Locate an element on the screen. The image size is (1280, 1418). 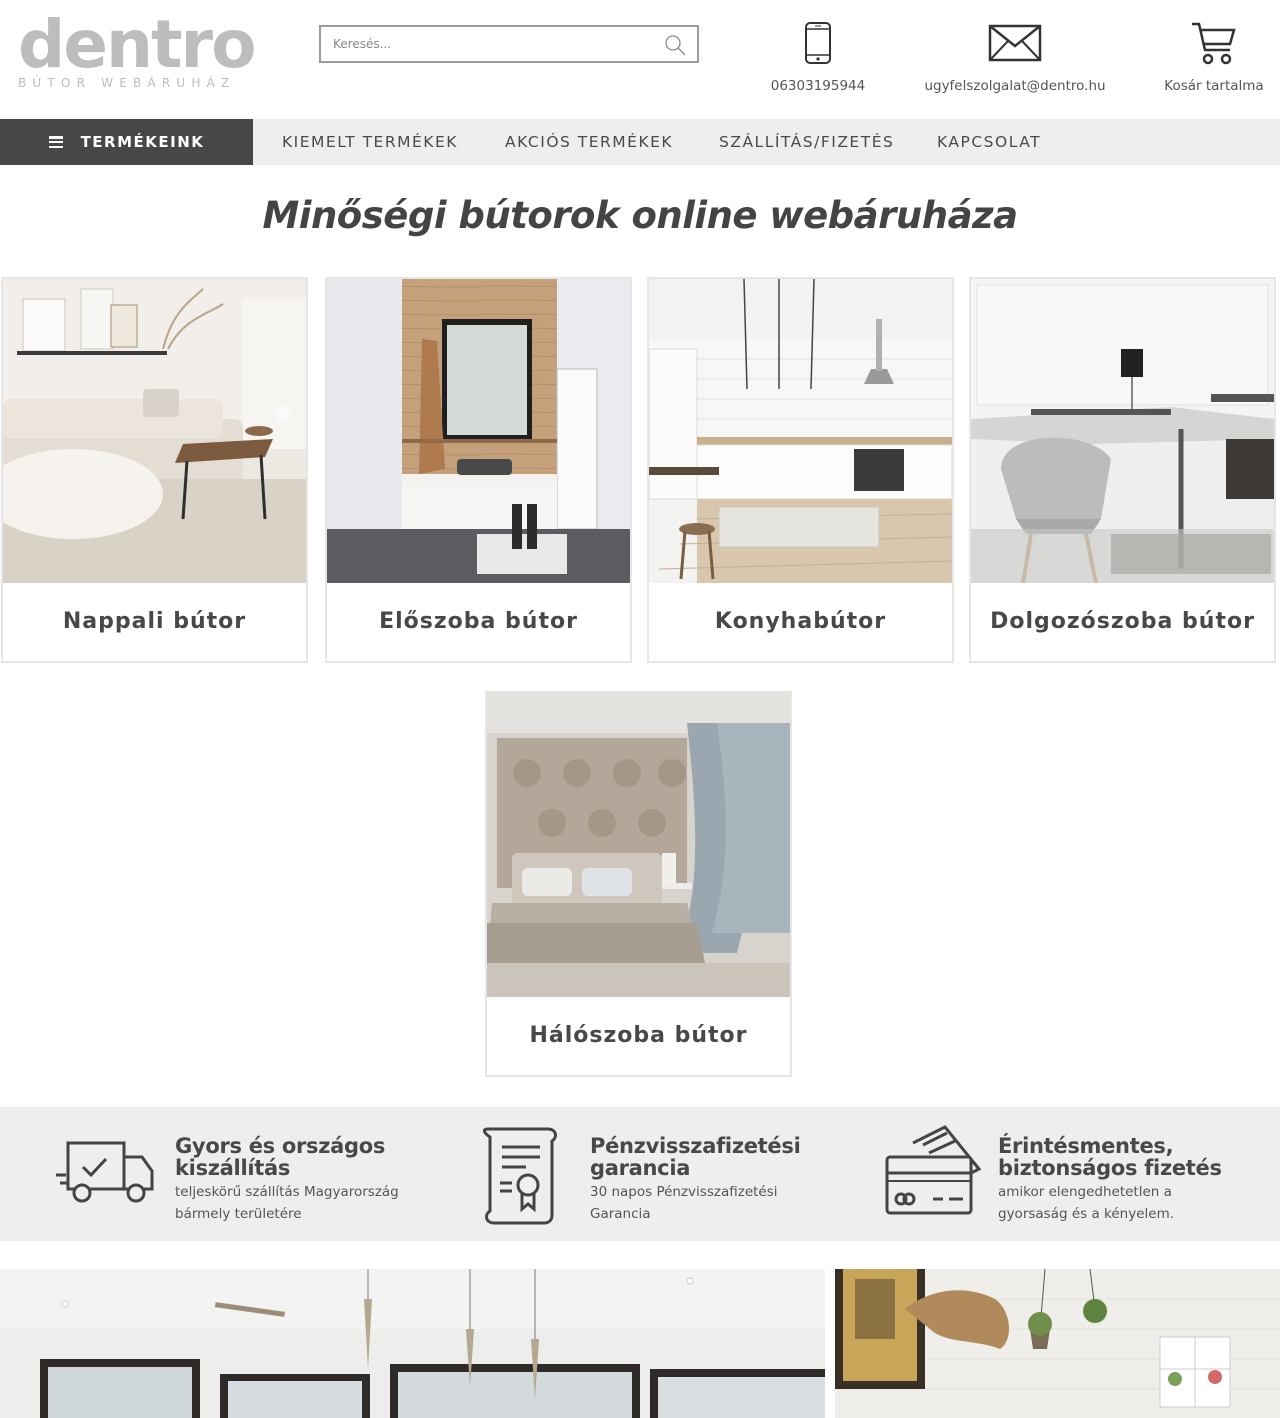
dining-room-image is located at coordinates (412, 1343).